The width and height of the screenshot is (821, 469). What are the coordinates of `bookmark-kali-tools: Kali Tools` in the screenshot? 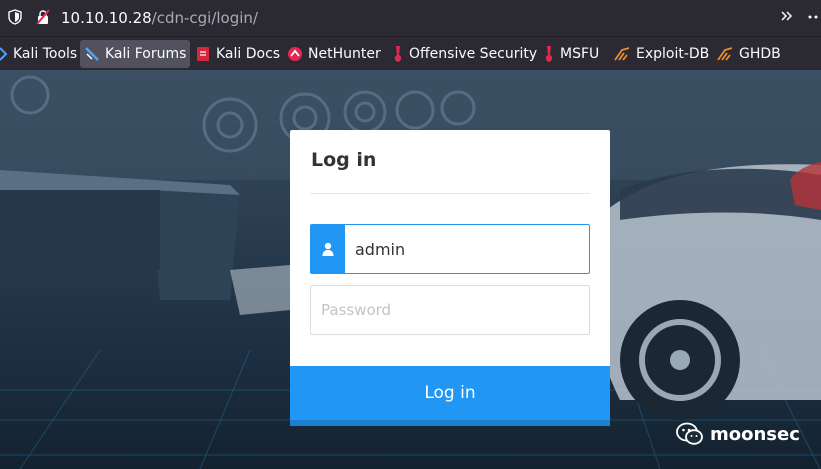 It's located at (40, 54).